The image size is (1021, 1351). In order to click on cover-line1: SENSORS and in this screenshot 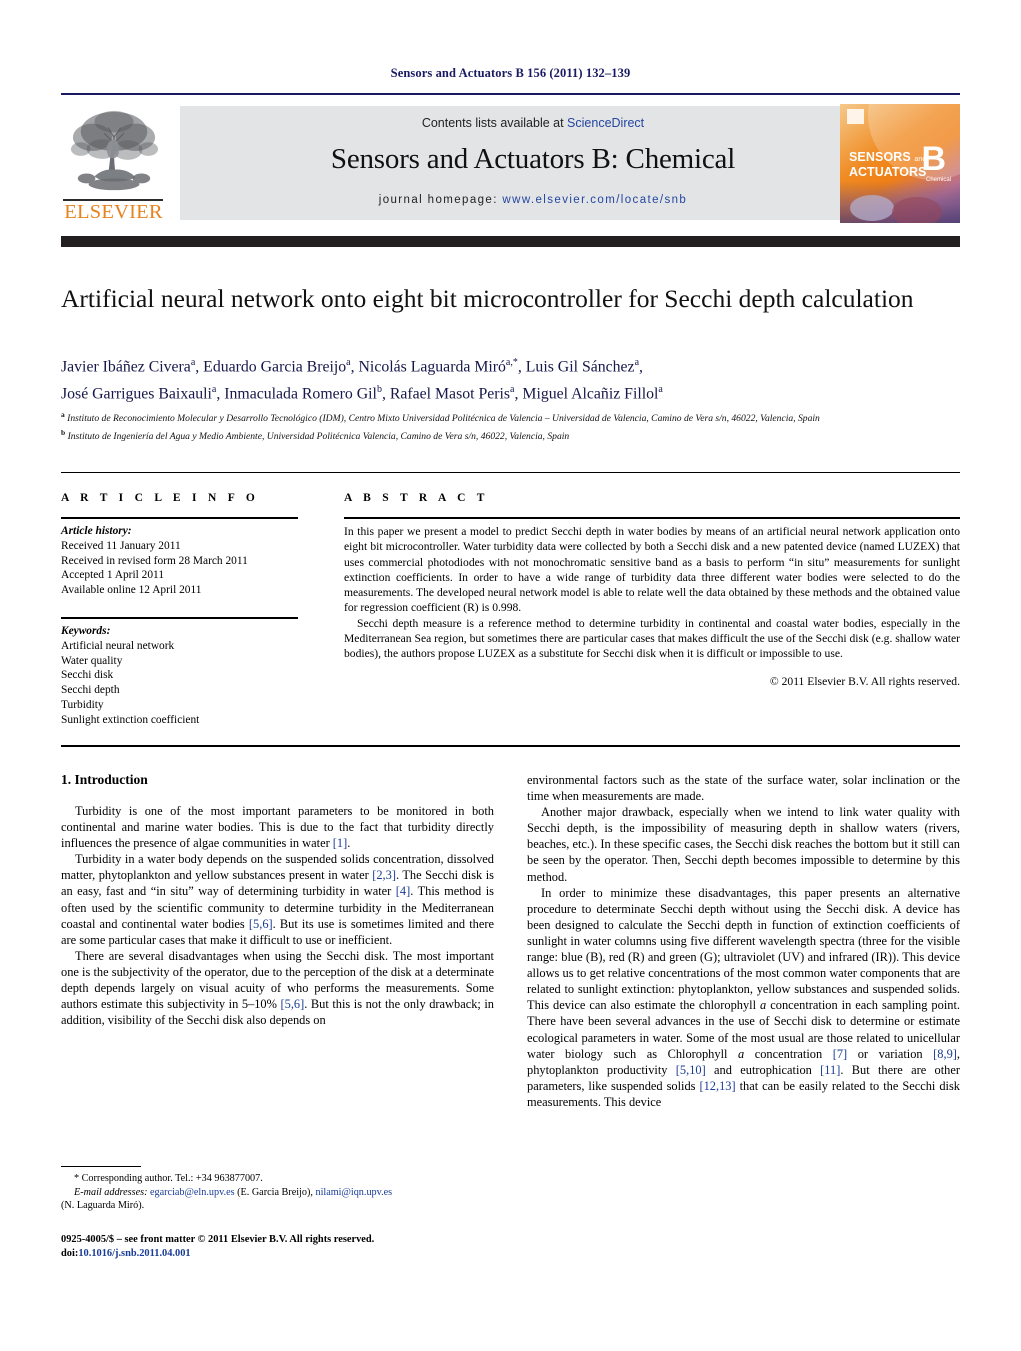, I will do `click(887, 157)`.